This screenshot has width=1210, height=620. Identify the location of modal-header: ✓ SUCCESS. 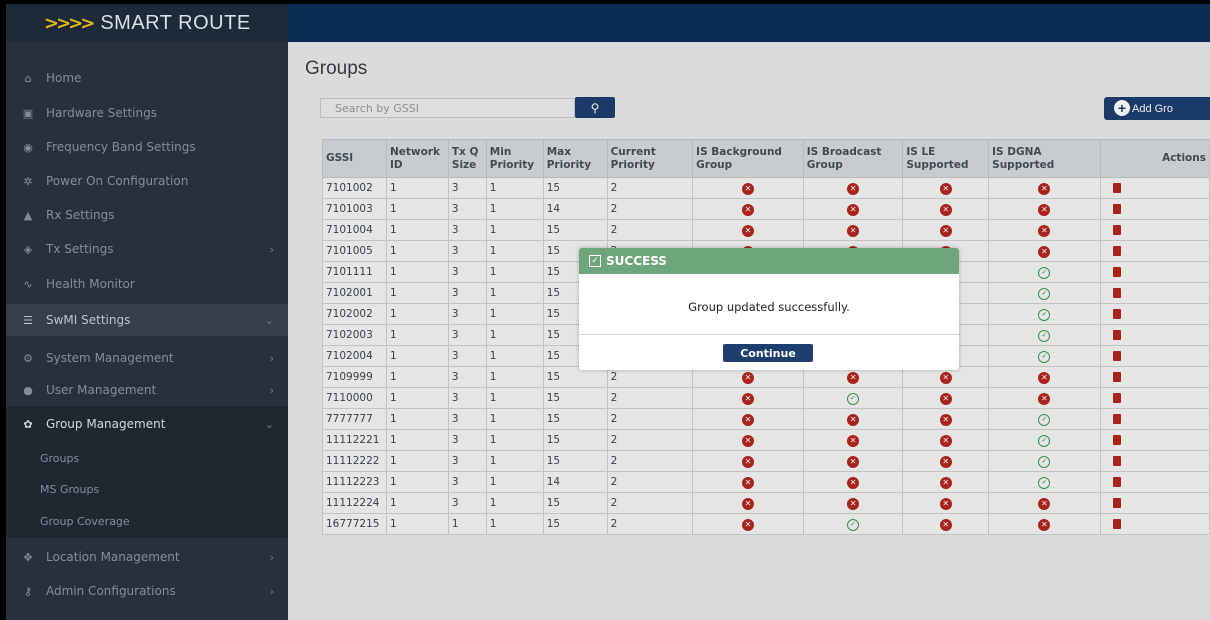
(769, 261).